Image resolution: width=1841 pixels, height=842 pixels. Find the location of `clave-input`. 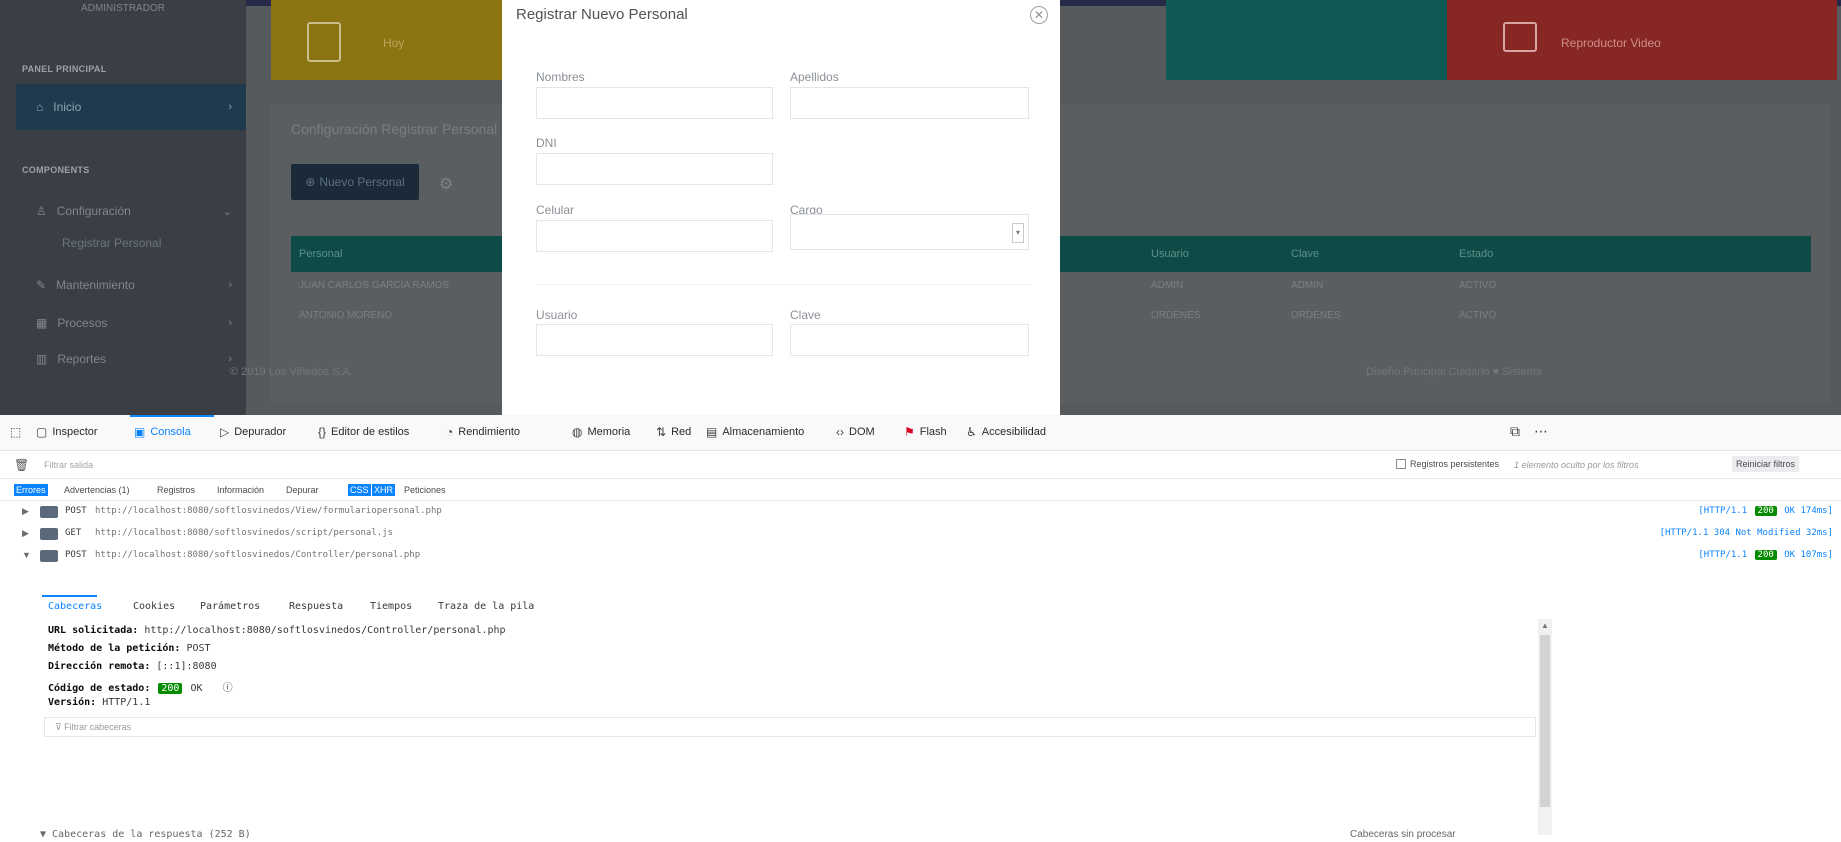

clave-input is located at coordinates (909, 340).